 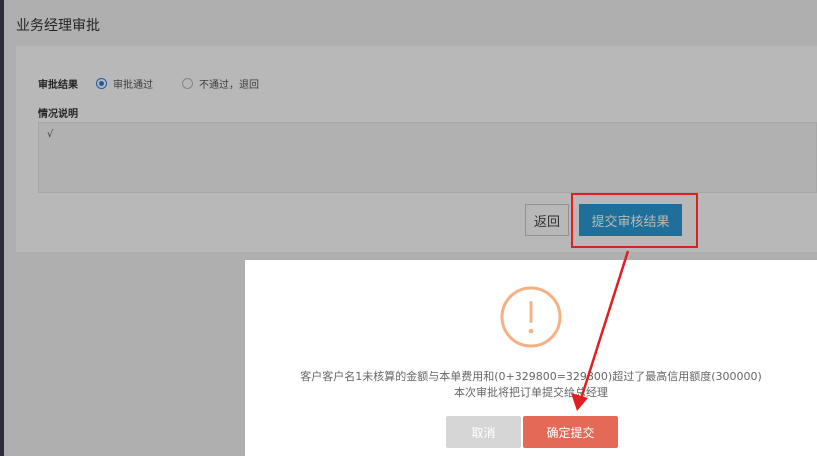 What do you see at coordinates (570, 432) in the screenshot?
I see `confirm-submit-button: 确定提交` at bounding box center [570, 432].